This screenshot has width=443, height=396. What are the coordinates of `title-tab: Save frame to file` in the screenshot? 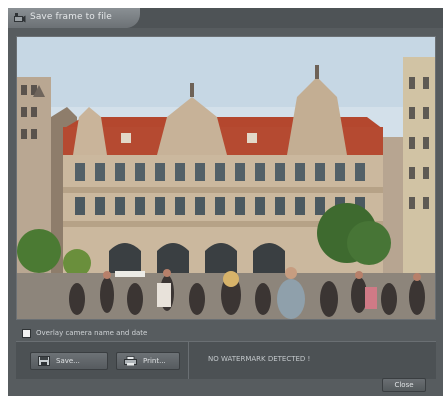 It's located at (74, 18).